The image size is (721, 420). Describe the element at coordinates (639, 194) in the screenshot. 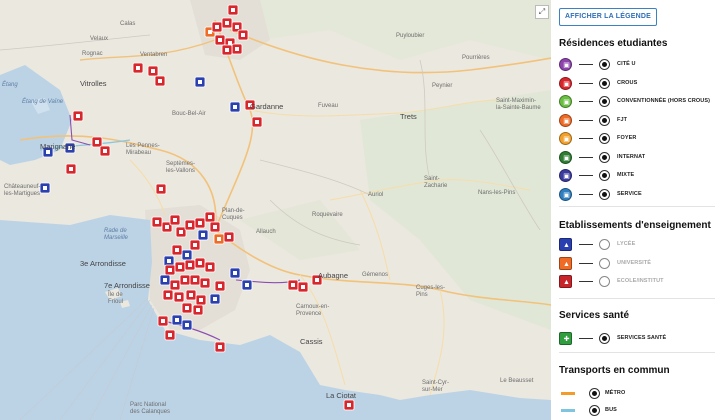

I see `legend-row-service: ▣ SERVICE` at that location.